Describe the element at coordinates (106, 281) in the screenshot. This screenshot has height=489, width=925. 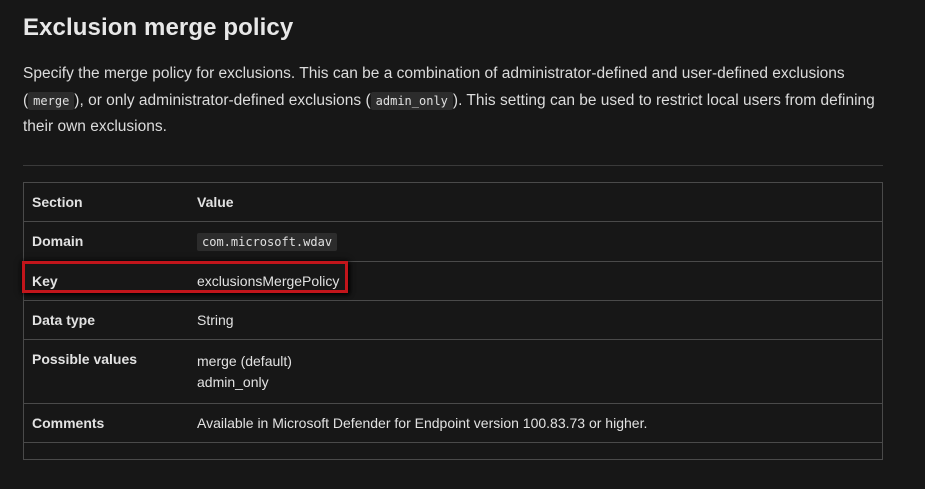
I see `key-label: Key` at that location.